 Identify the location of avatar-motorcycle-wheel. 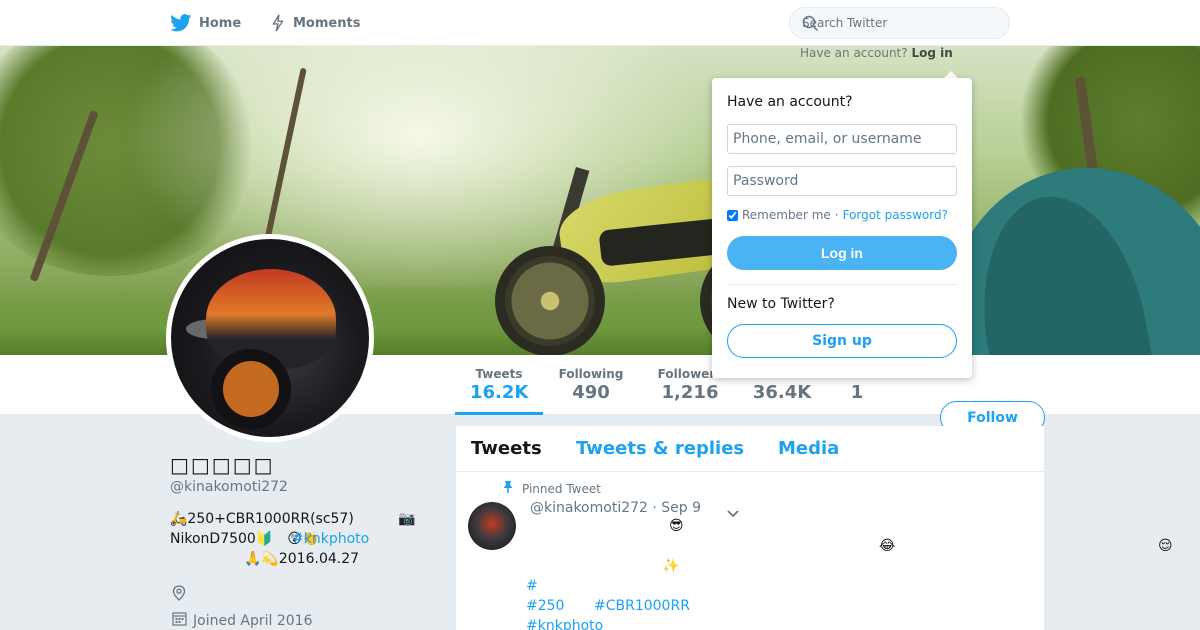
(251, 389).